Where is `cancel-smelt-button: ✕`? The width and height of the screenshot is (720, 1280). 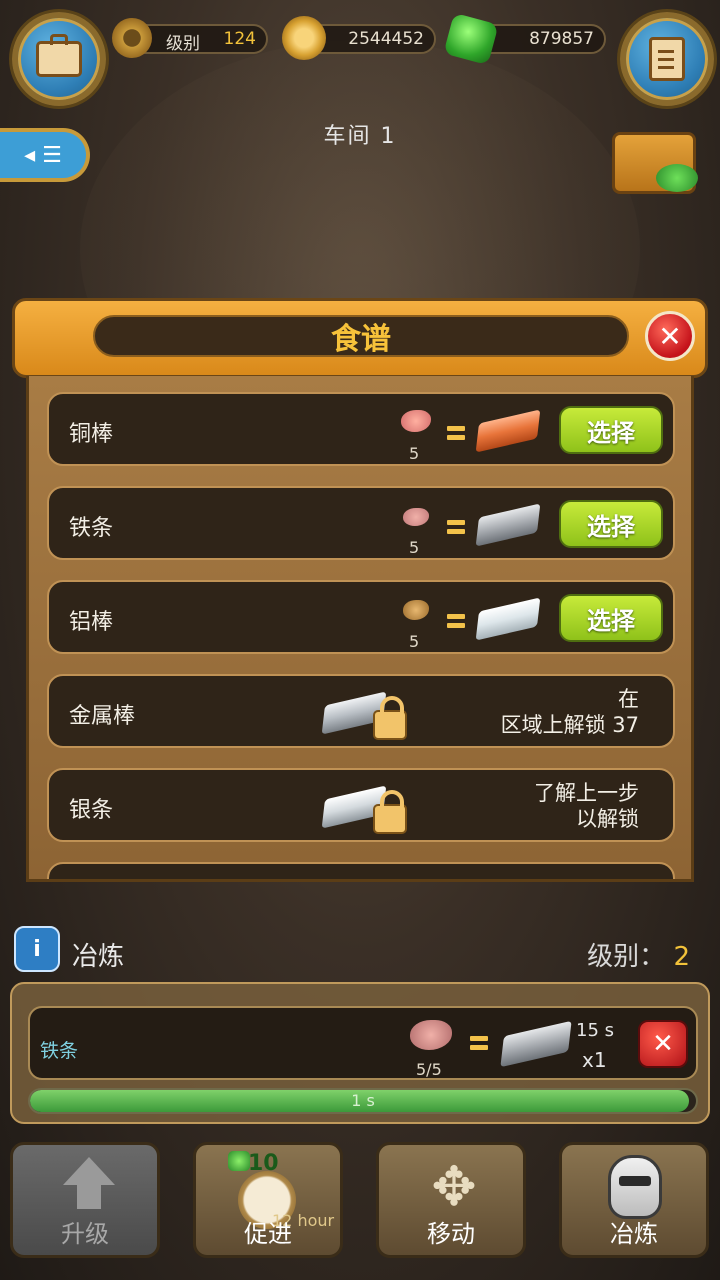
cancel-smelt-button: ✕ is located at coordinates (663, 1044).